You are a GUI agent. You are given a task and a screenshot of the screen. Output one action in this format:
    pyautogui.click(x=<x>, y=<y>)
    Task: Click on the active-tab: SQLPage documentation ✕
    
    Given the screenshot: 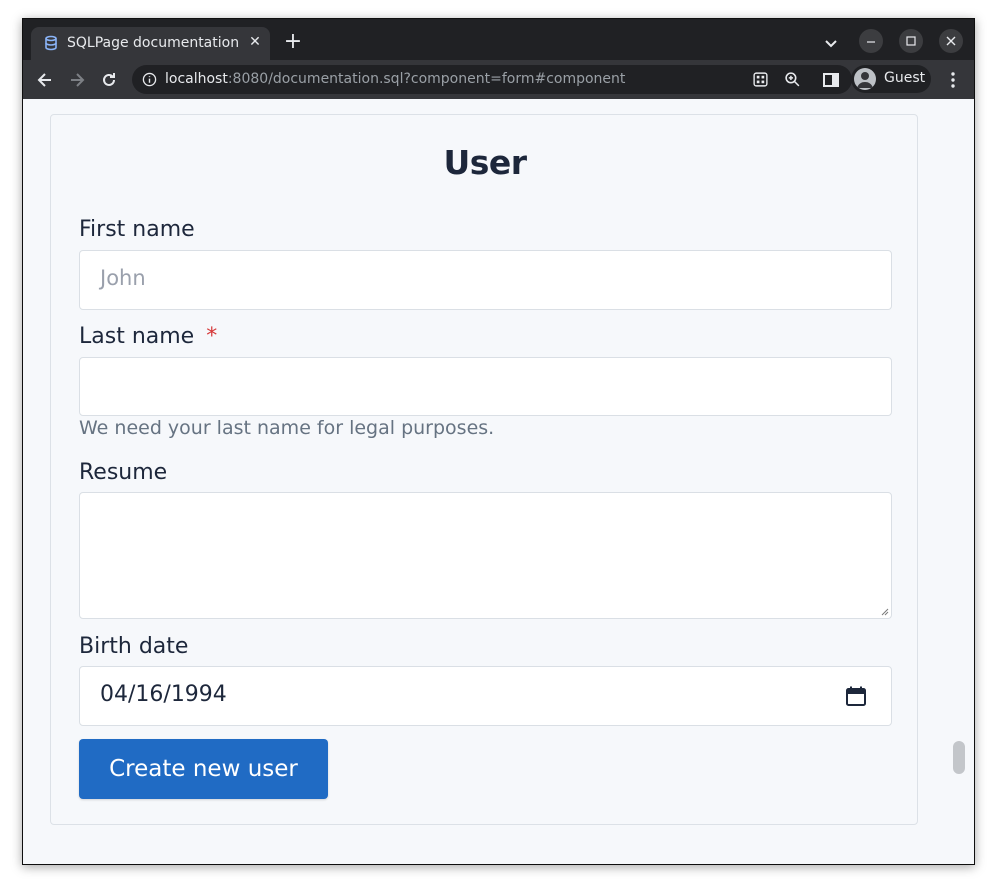 What is the action you would take?
    pyautogui.click(x=150, y=43)
    